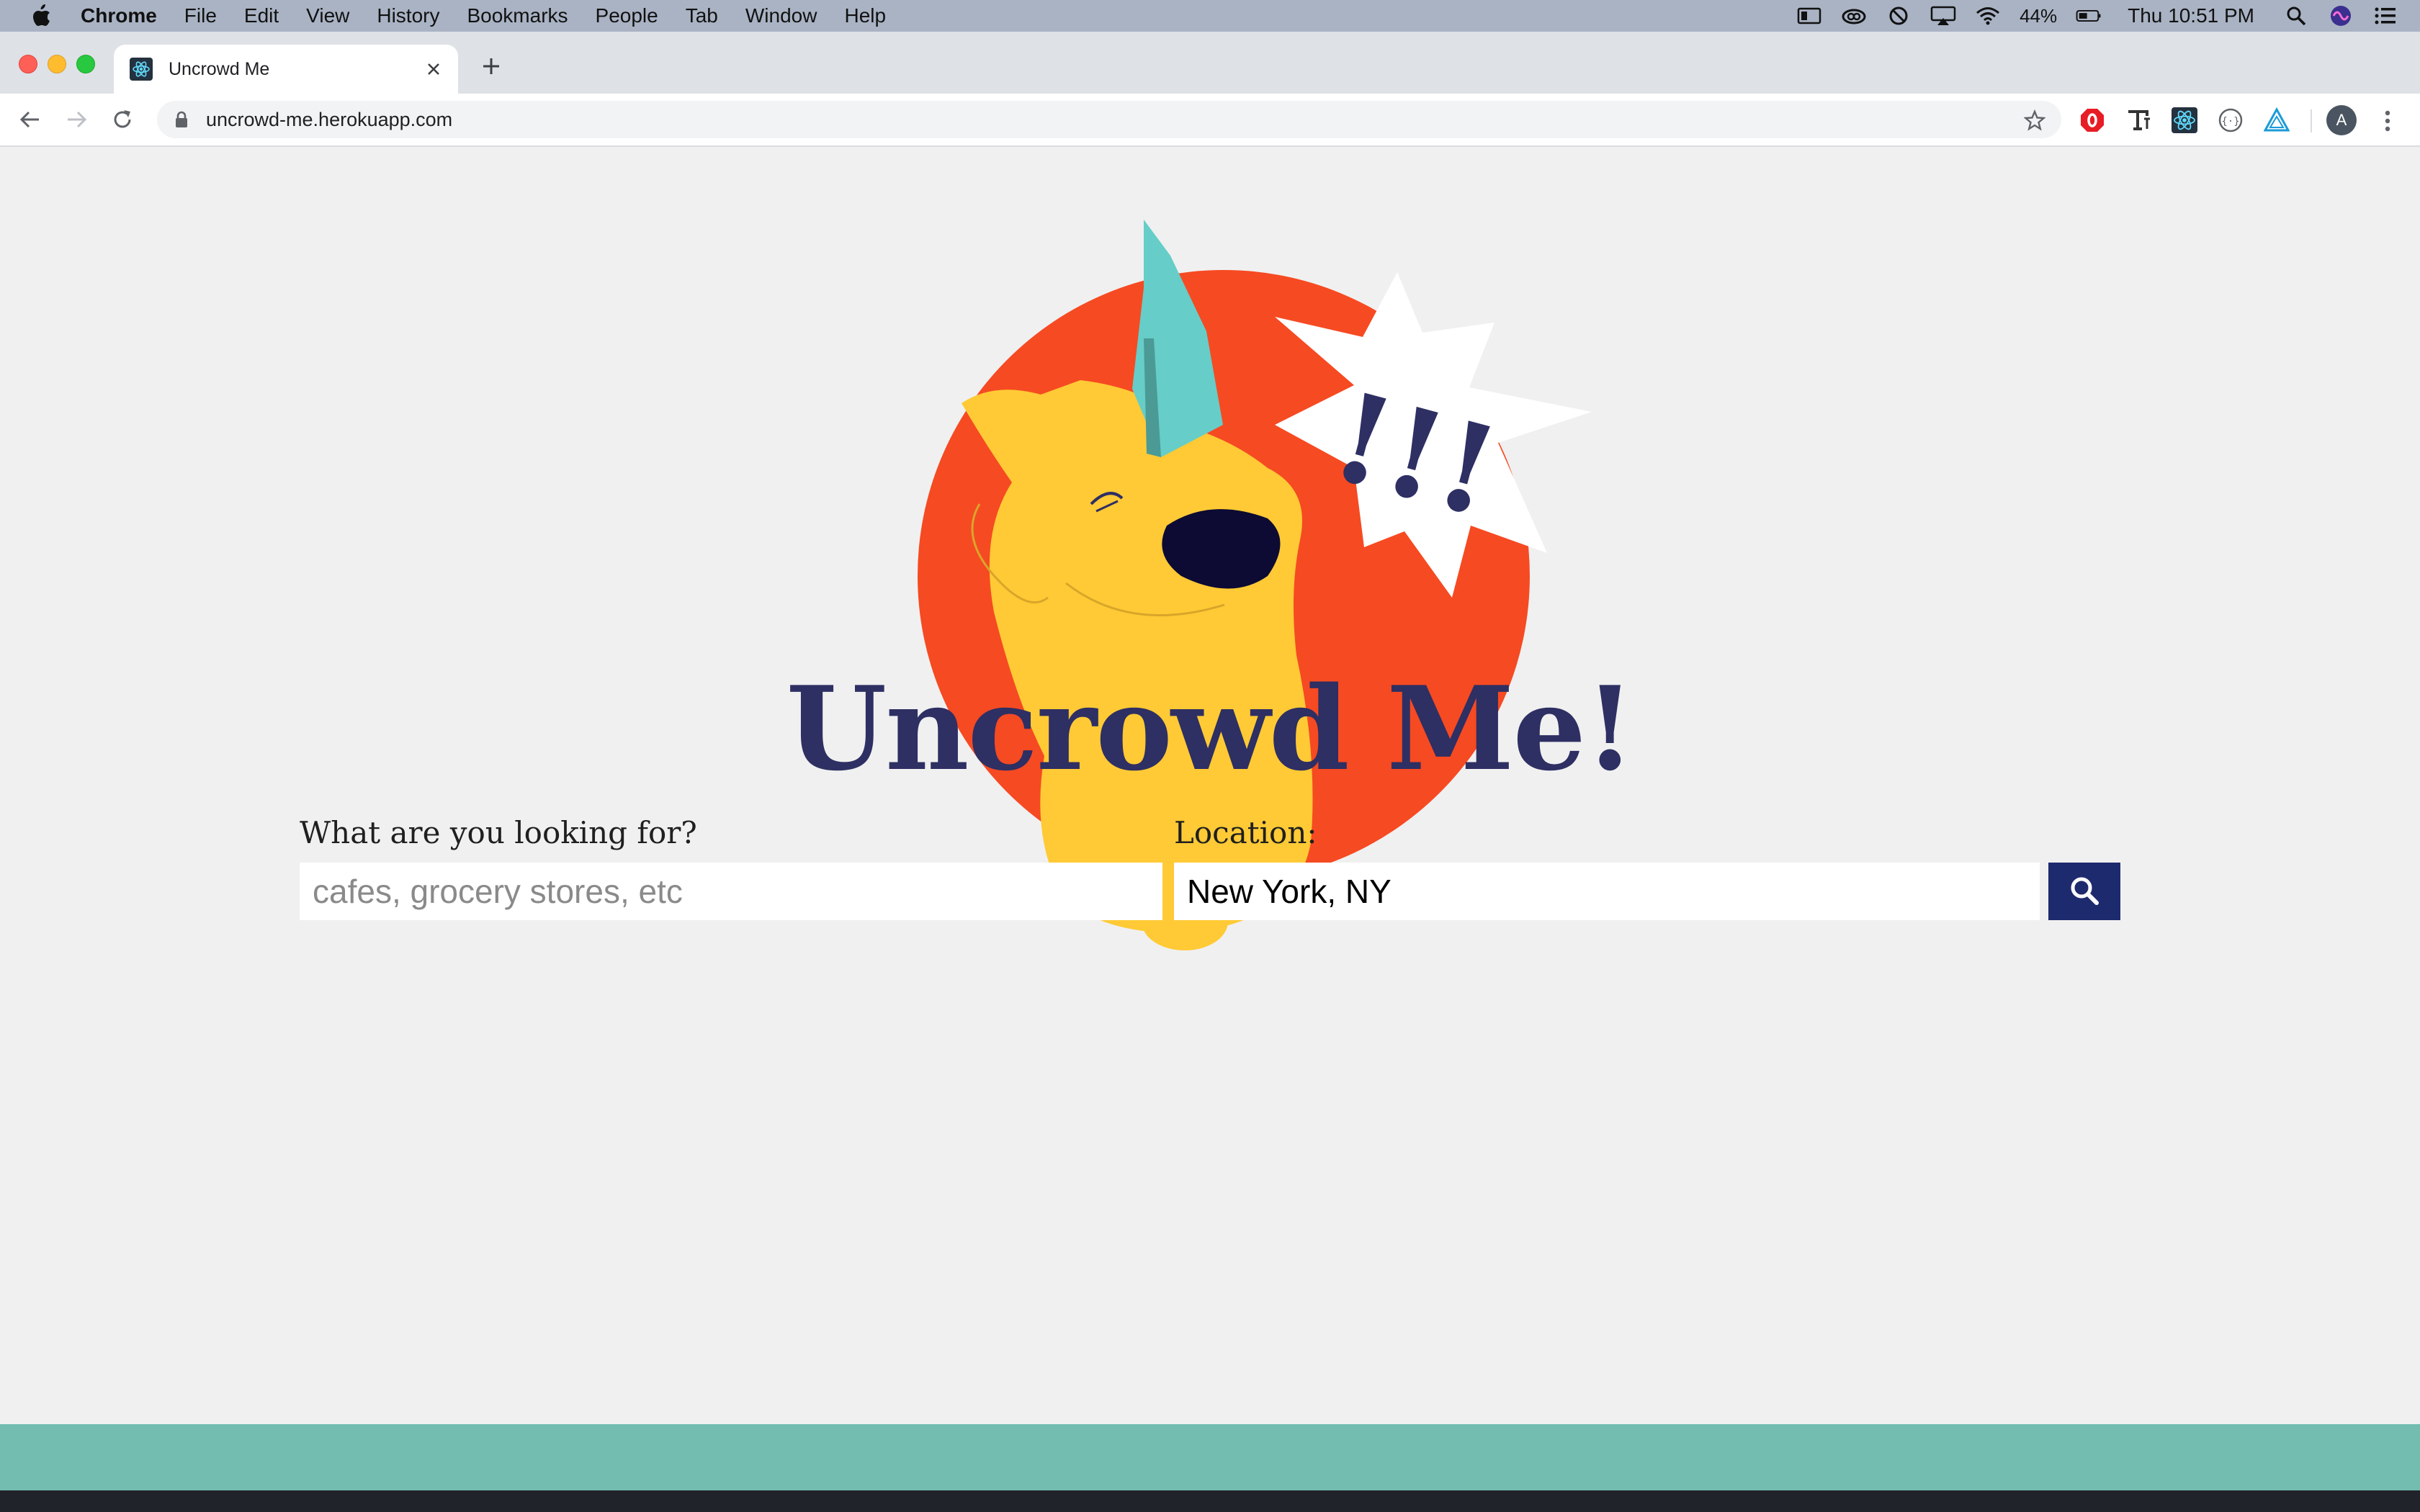  I want to click on notification-center-icon, so click(2385, 16).